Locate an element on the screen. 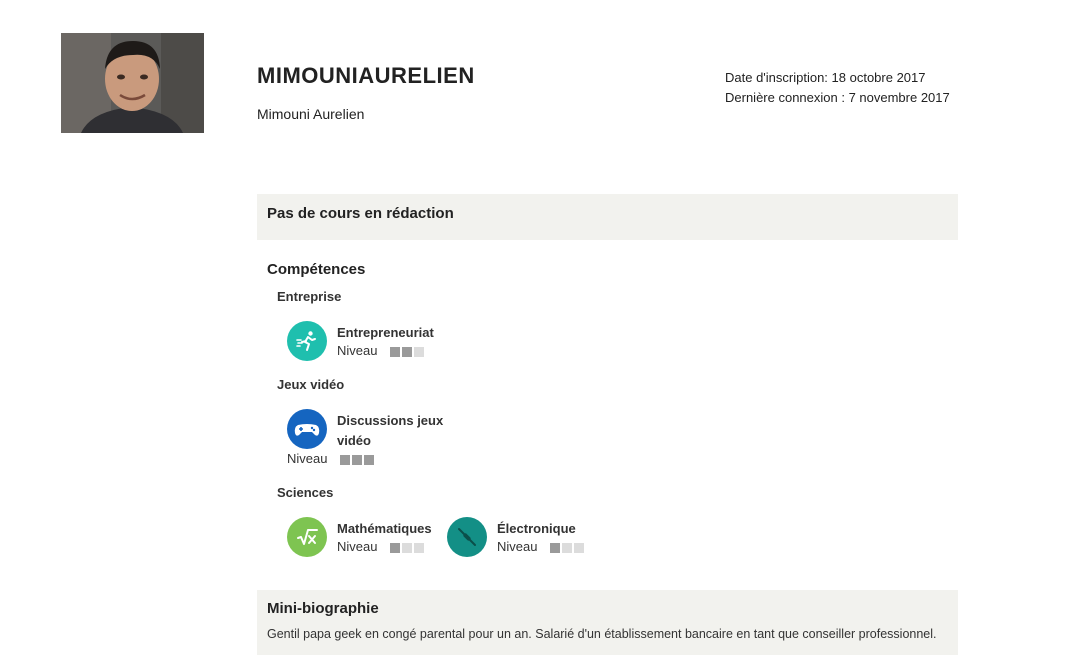 This screenshot has width=1077, height=655. full-name: Mimouni Aurelien is located at coordinates (311, 114).